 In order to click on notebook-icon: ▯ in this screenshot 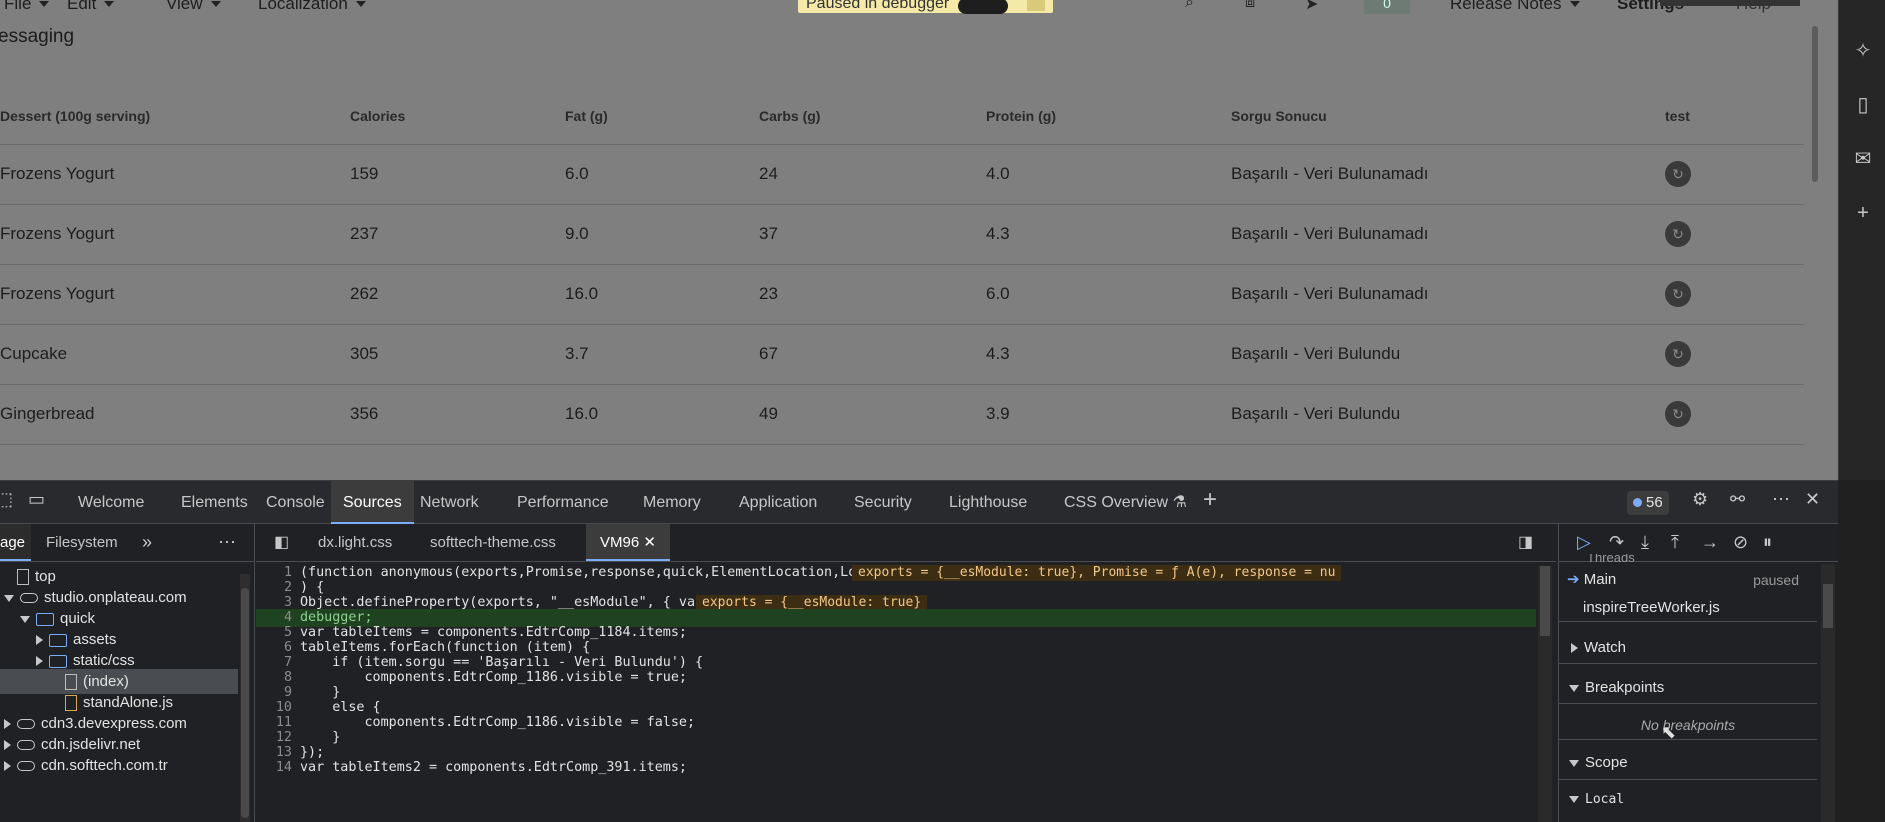, I will do `click(1863, 105)`.